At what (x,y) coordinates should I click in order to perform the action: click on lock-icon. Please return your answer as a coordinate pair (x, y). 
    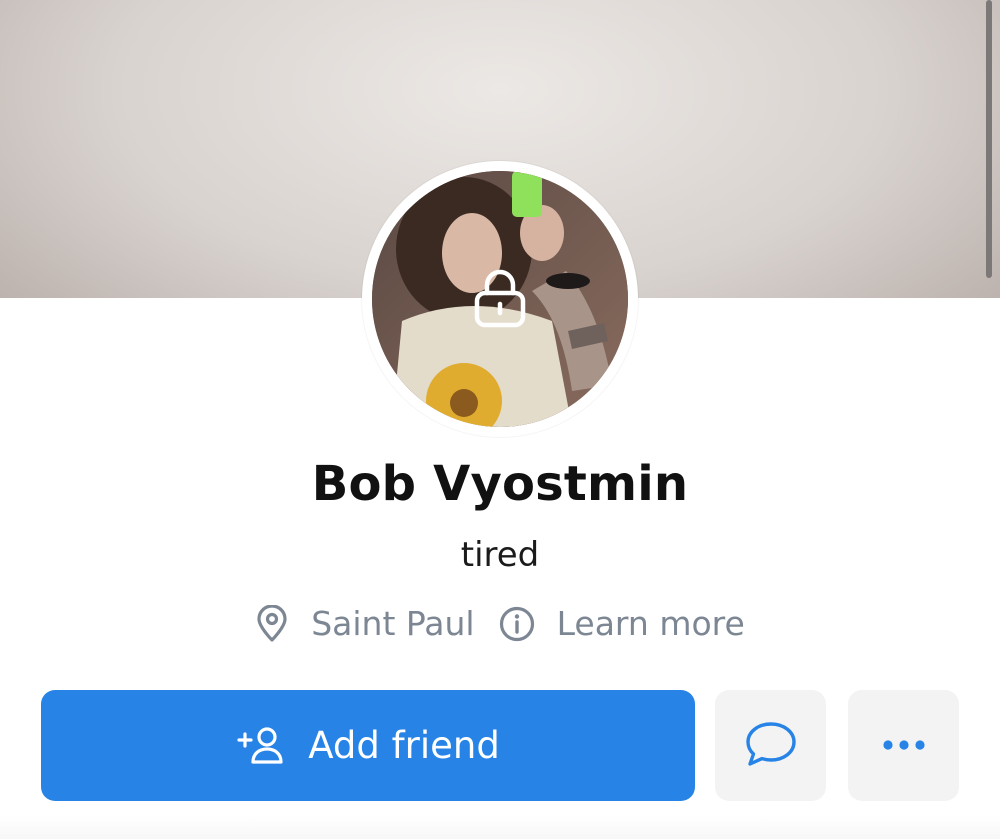
    Looking at the image, I should click on (500, 300).